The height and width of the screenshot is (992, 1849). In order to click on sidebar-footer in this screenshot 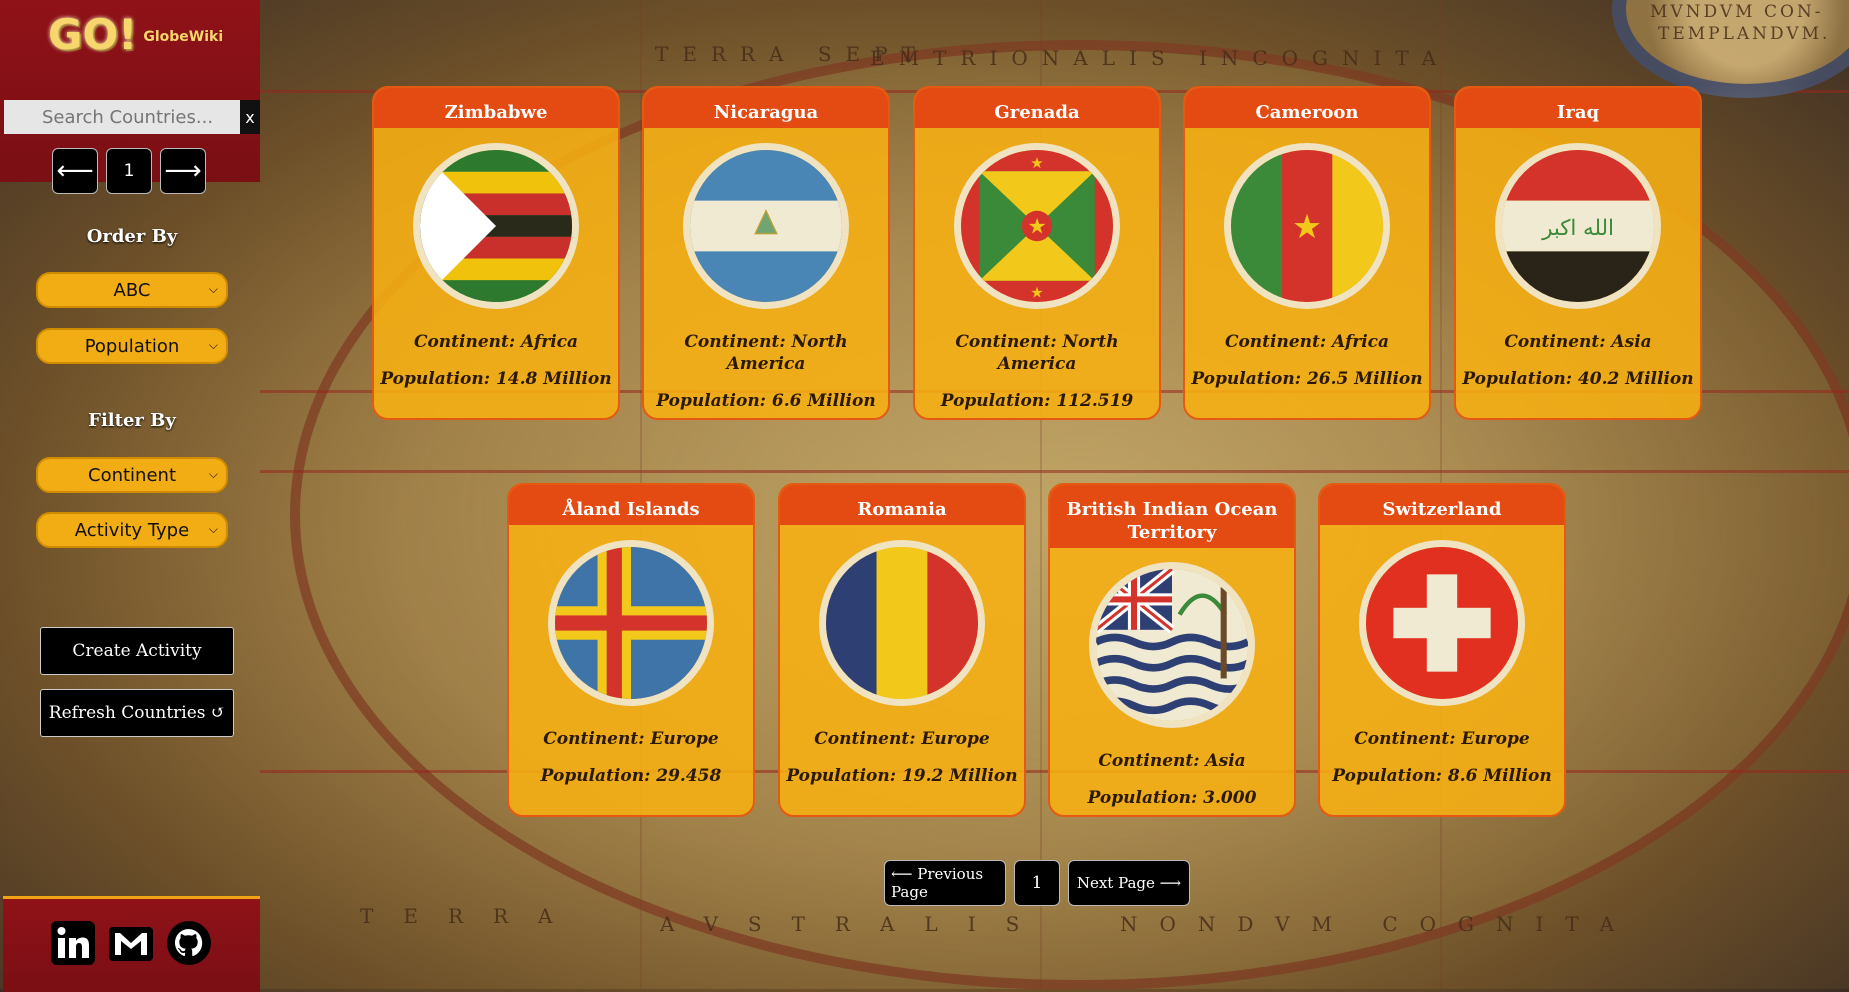, I will do `click(131, 944)`.